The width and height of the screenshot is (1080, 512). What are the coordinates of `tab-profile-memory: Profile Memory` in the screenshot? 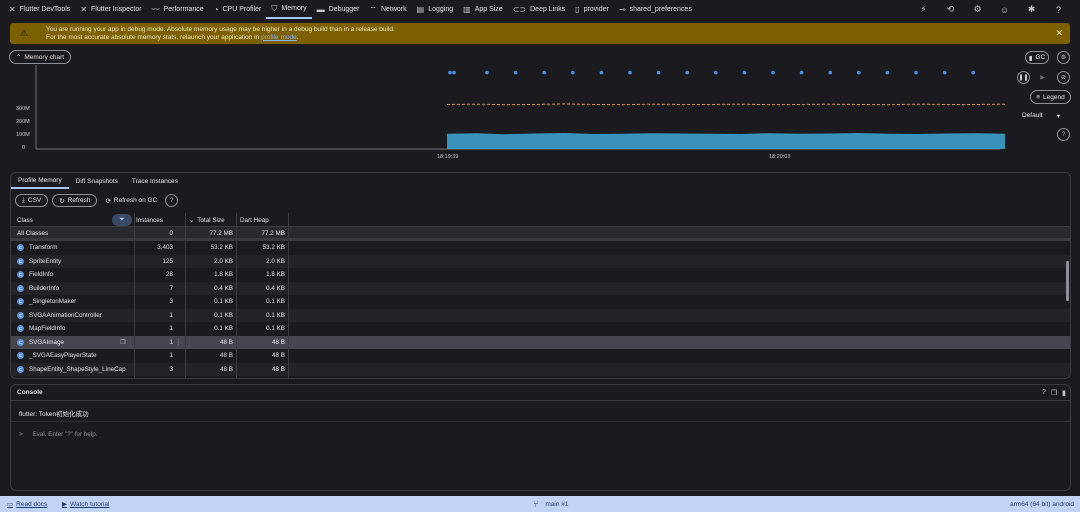 It's located at (40, 181).